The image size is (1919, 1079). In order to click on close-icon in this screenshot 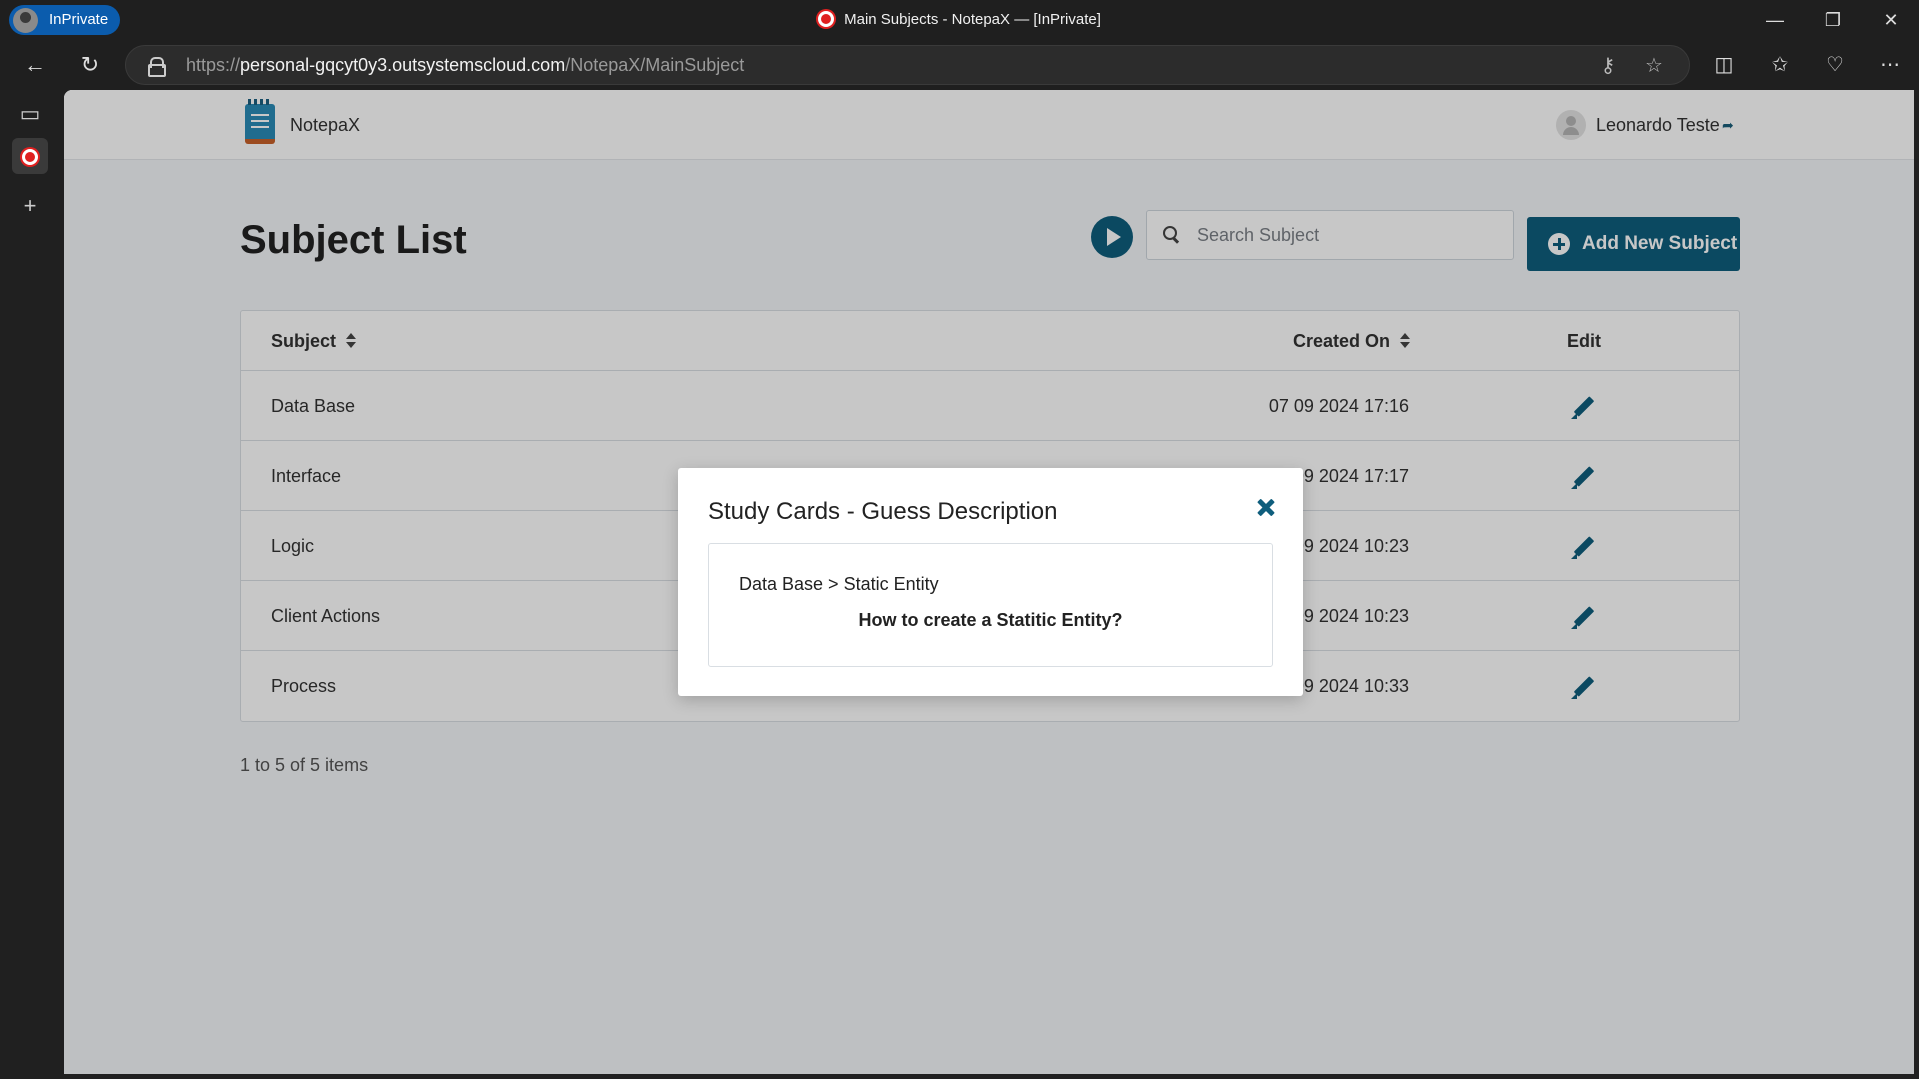, I will do `click(1266, 508)`.